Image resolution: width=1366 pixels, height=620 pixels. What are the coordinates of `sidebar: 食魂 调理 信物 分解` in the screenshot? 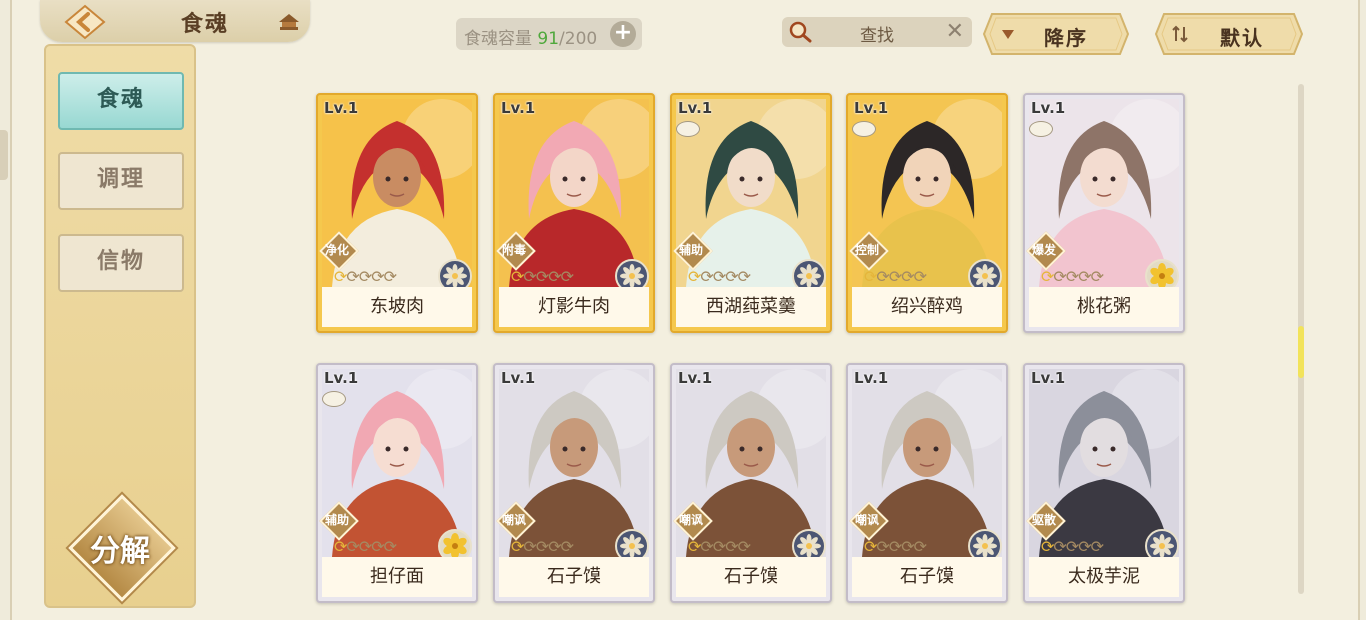 It's located at (120, 326).